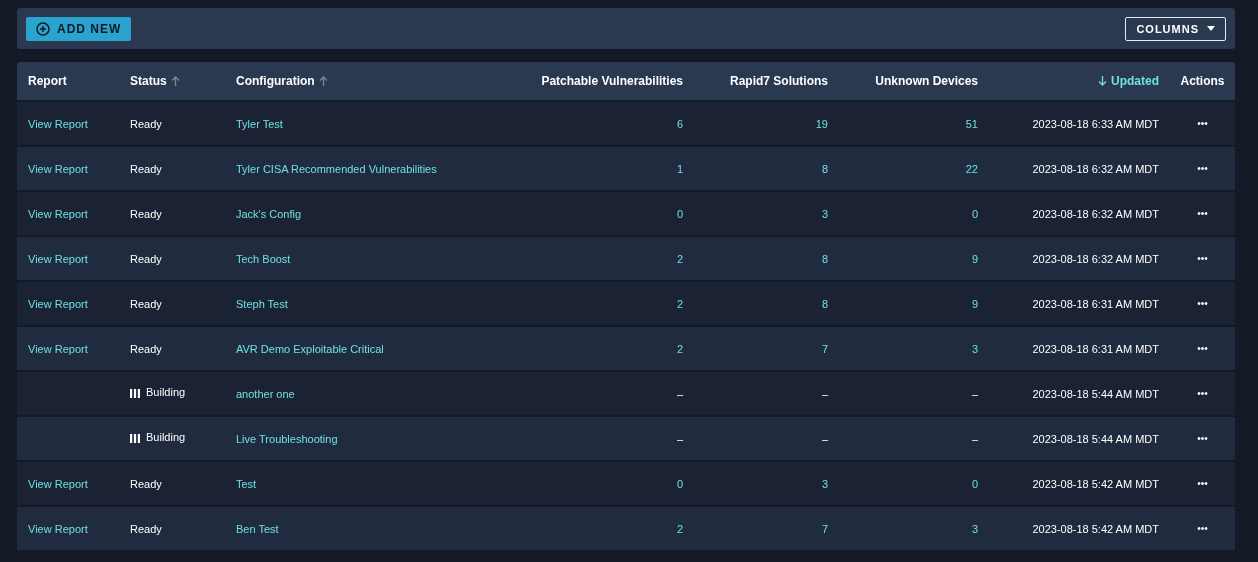 The image size is (1258, 562). I want to click on configuration-link: Ben Test, so click(257, 528).